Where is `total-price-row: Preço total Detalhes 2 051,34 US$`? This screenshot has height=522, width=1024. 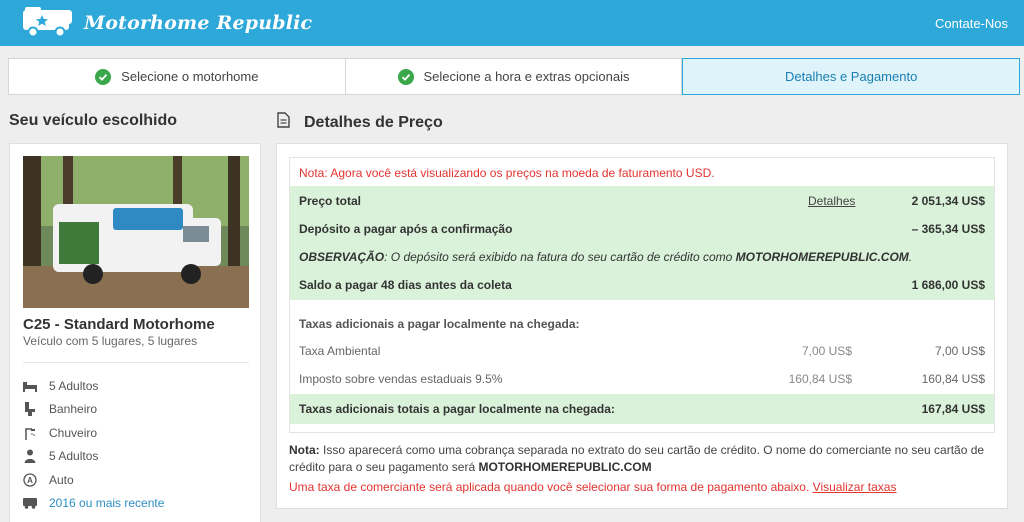
total-price-row: Preço total Detalhes 2 051,34 US$ is located at coordinates (642, 200).